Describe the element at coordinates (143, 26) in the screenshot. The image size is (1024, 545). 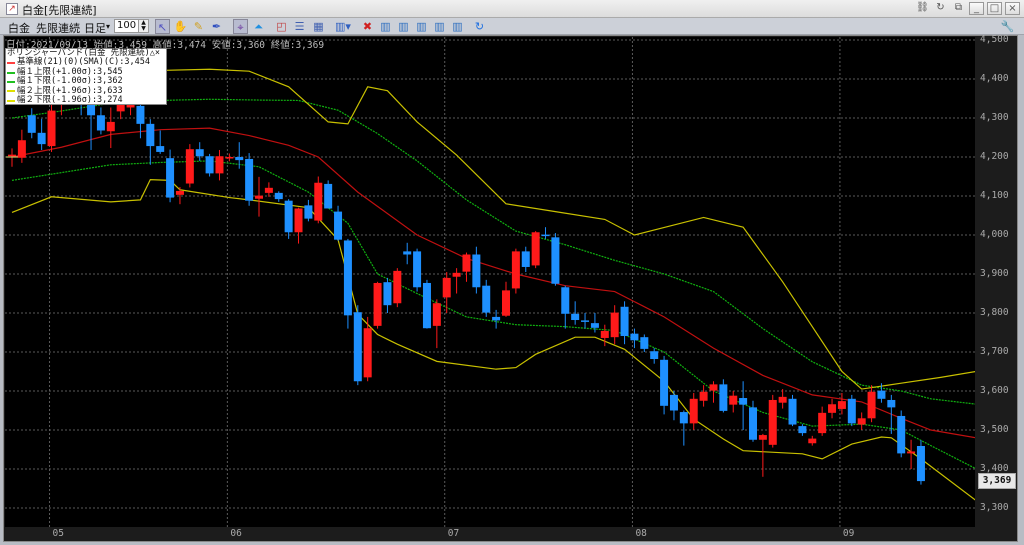
I see `bar-count-spinner: ▲ ▼` at that location.